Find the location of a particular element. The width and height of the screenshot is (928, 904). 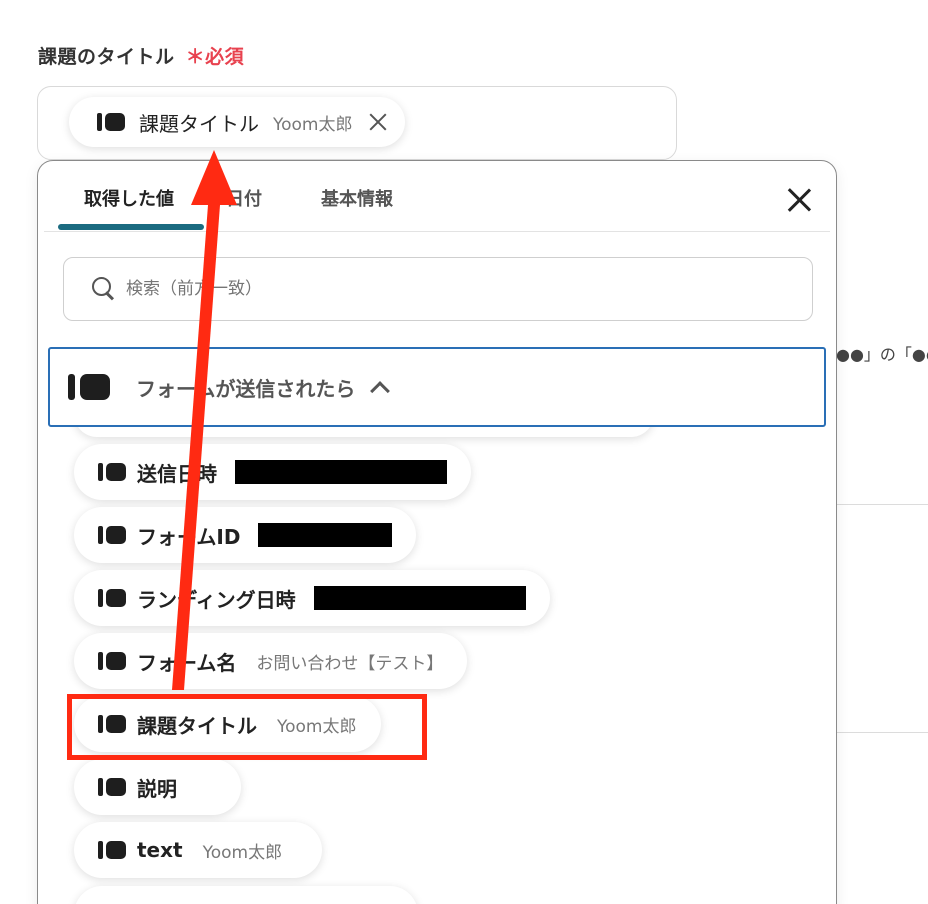

tab-basic-info: 基本情報 is located at coordinates (357, 198).